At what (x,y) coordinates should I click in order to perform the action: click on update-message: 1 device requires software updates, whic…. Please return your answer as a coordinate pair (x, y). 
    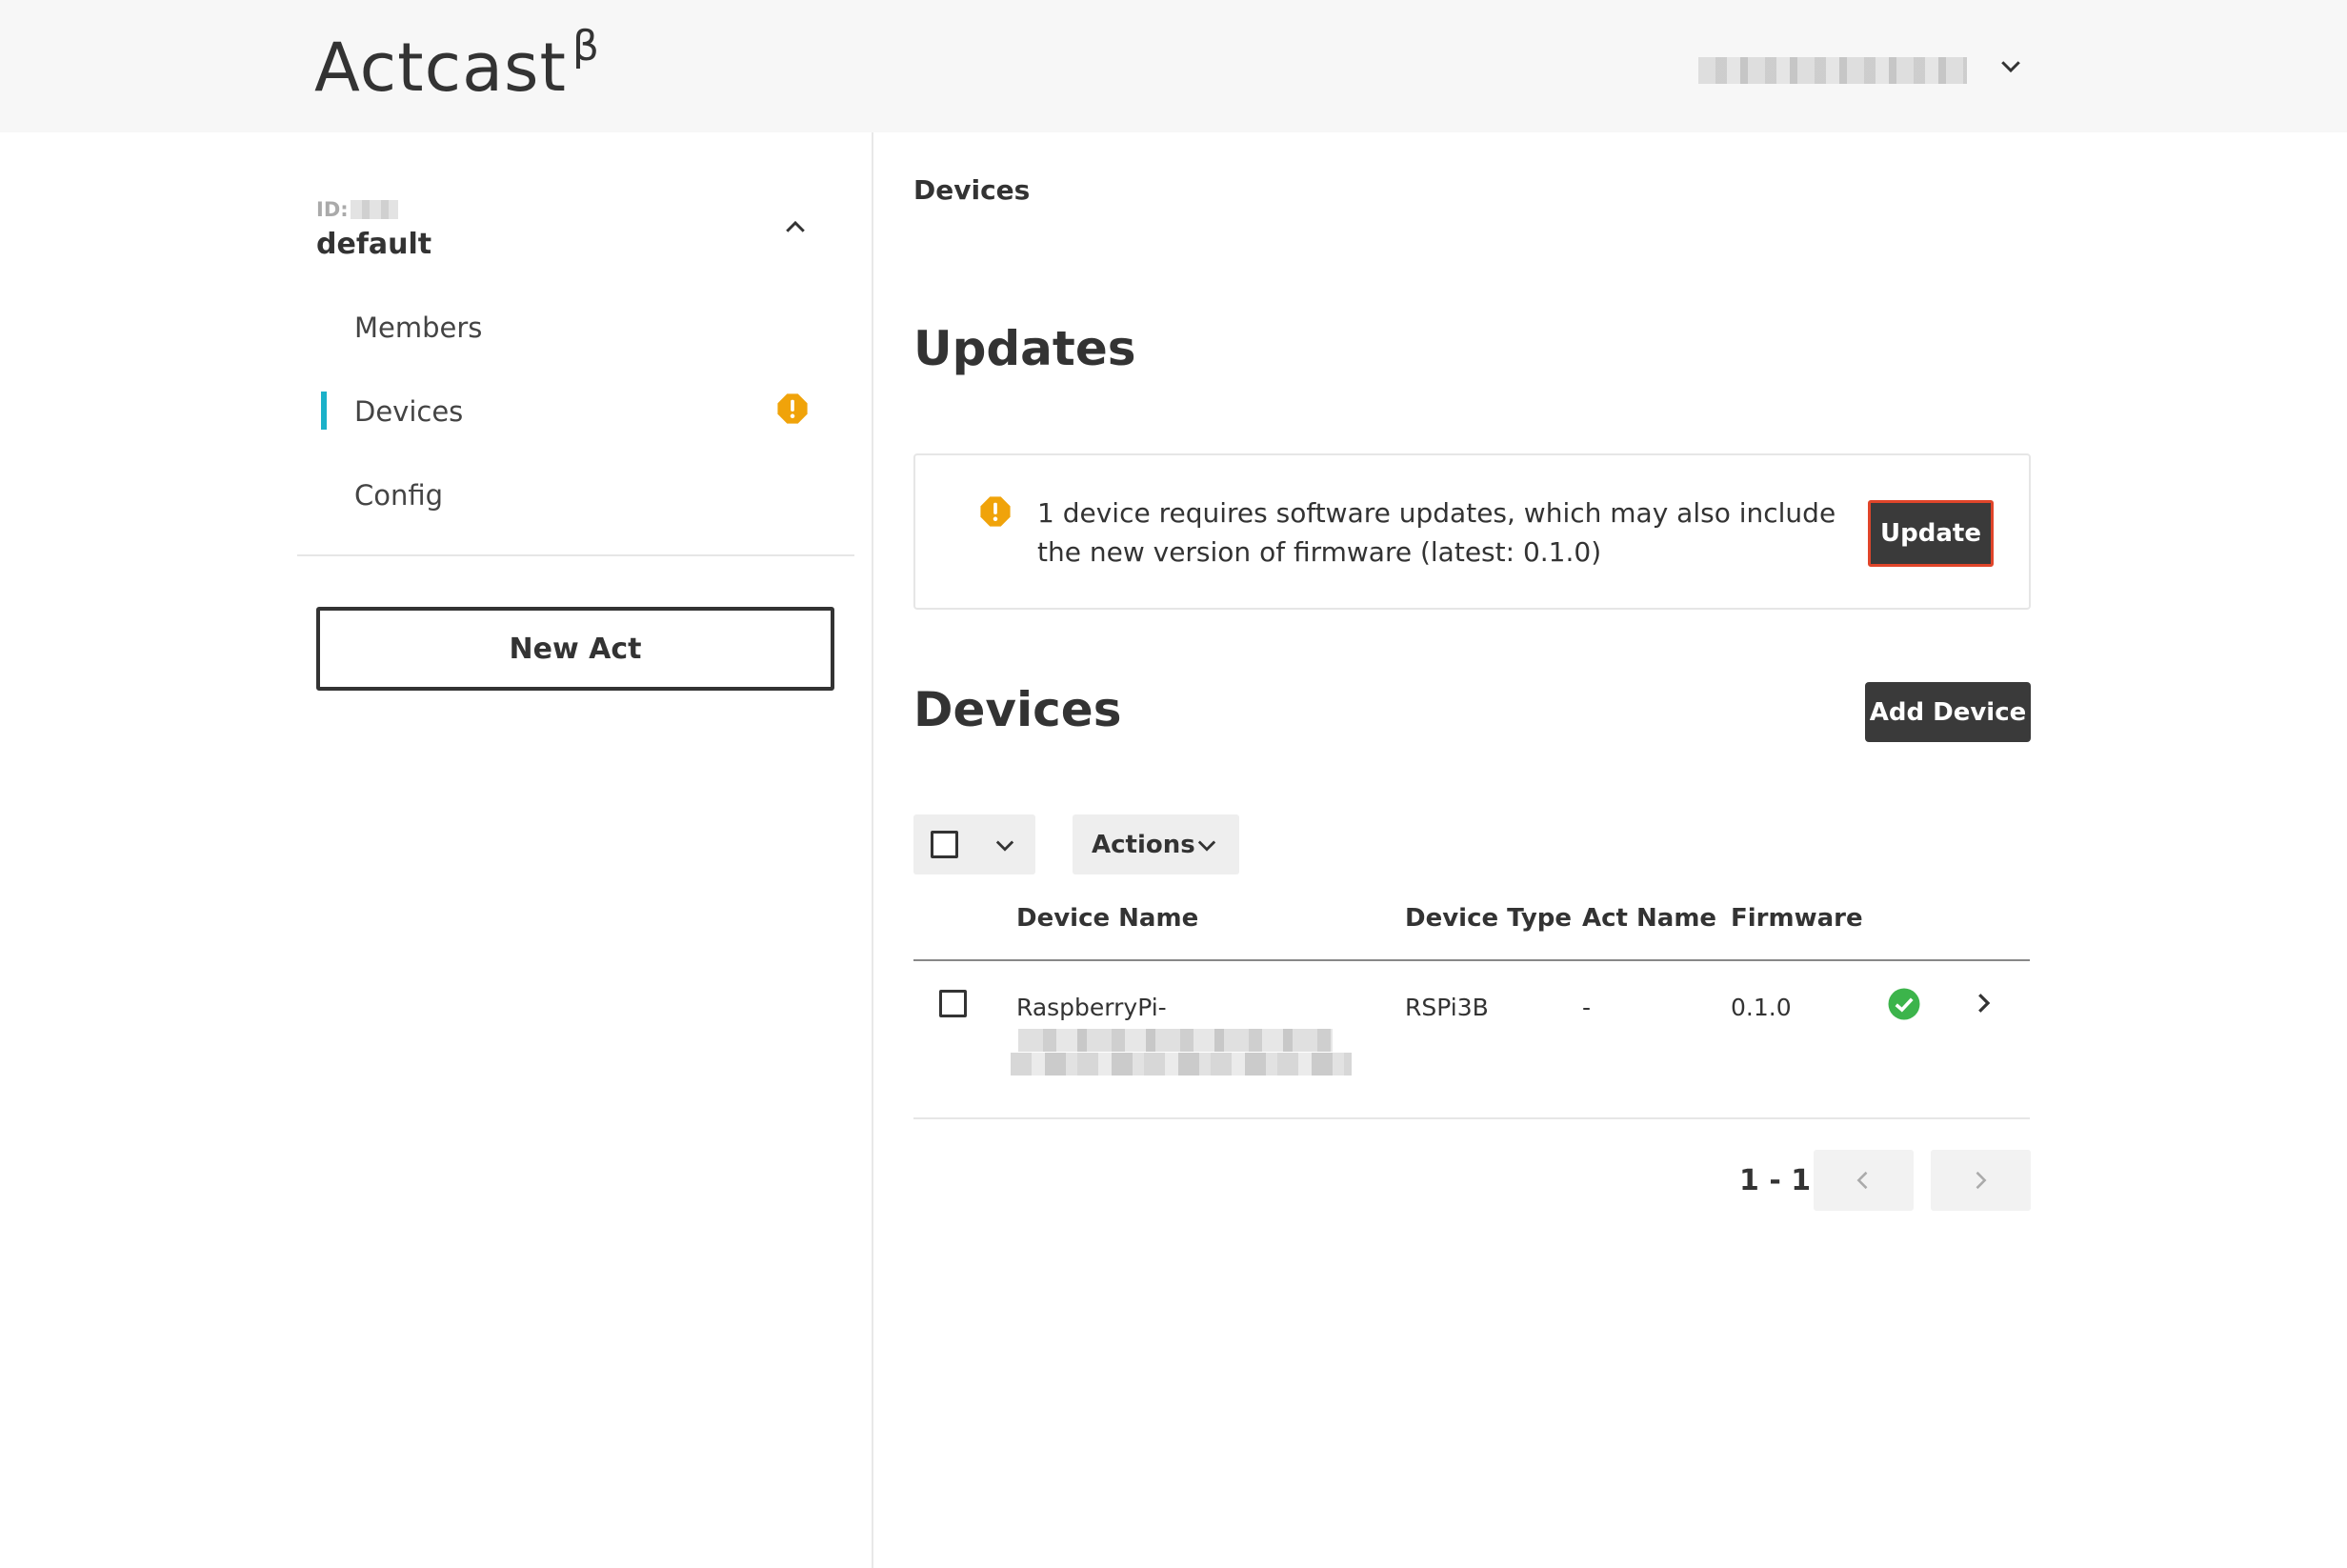
    Looking at the image, I should click on (1436, 532).